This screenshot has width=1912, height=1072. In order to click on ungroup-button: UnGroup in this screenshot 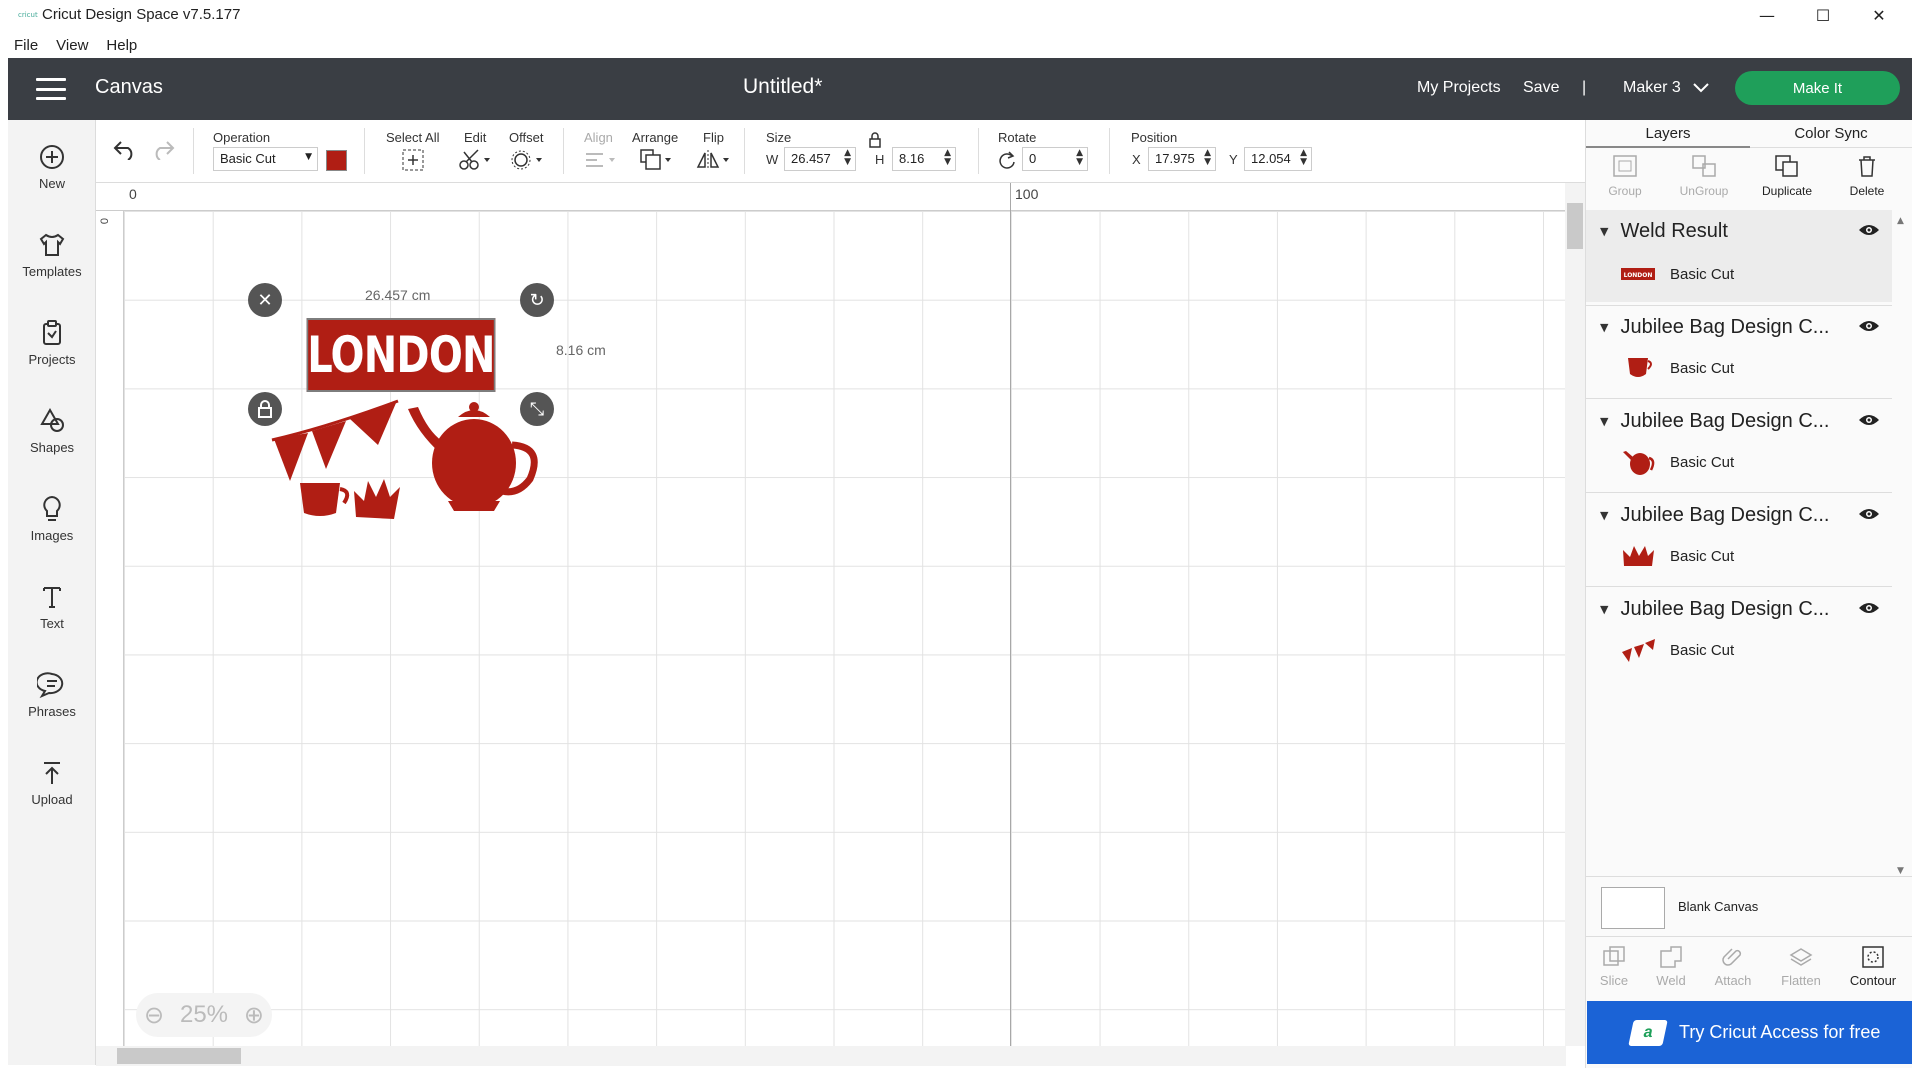, I will do `click(1704, 176)`.